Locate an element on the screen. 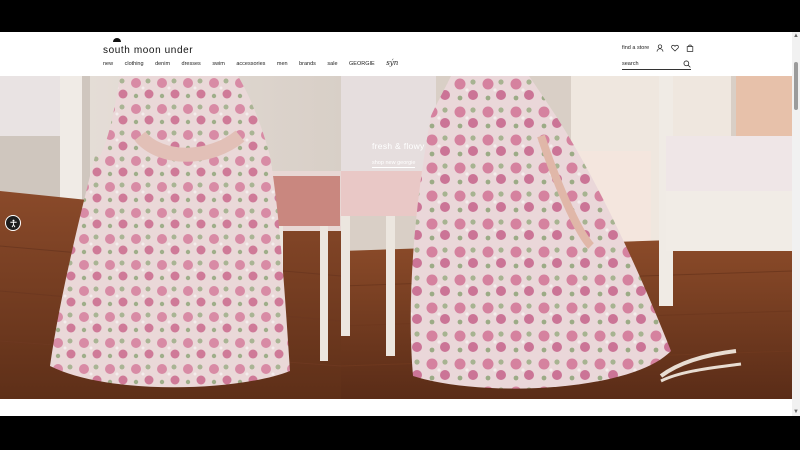 This screenshot has height=450, width=800. nav-item-georgie: GEORGIE is located at coordinates (362, 64).